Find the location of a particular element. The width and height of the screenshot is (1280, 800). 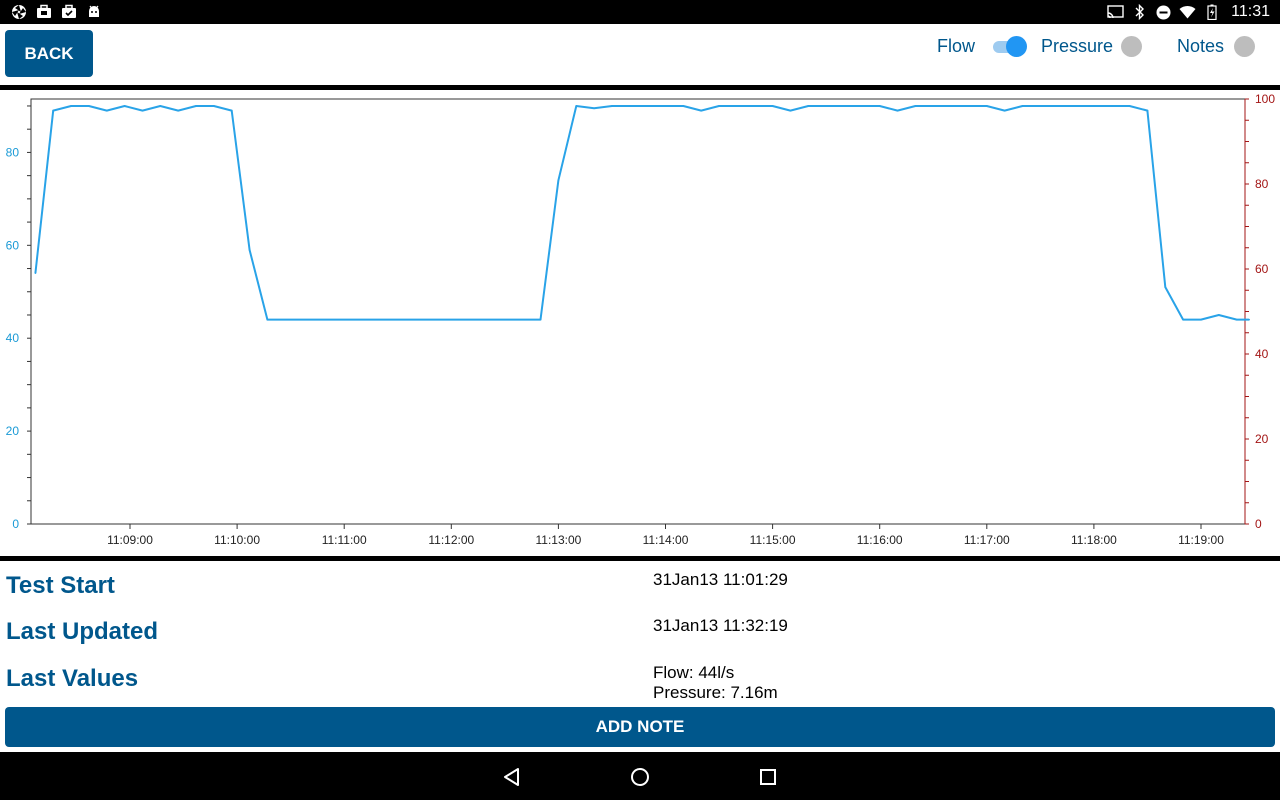

add-note-button: ADD NOTE is located at coordinates (640, 727).